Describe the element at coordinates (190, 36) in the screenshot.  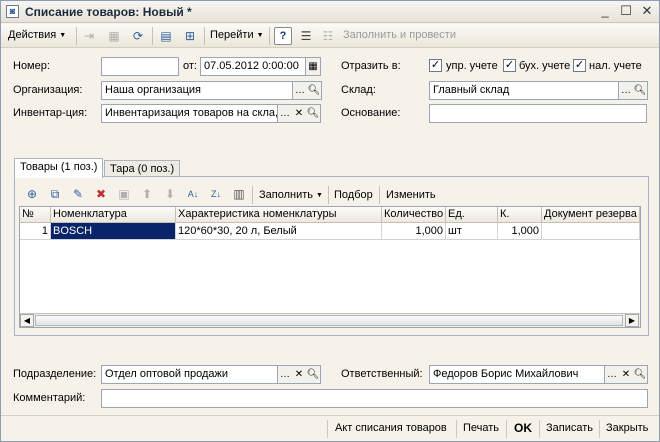
I see `structure-icon: ⊞` at that location.